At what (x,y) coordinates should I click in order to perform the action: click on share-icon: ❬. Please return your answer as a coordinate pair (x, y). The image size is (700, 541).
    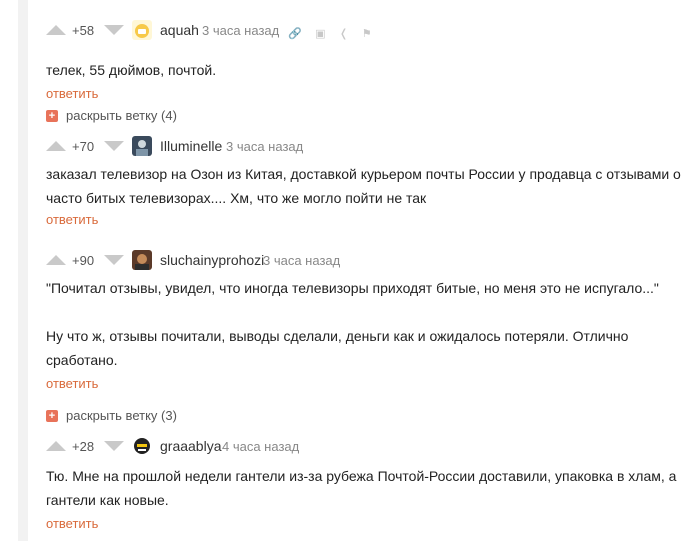
    Looking at the image, I should click on (343, 33).